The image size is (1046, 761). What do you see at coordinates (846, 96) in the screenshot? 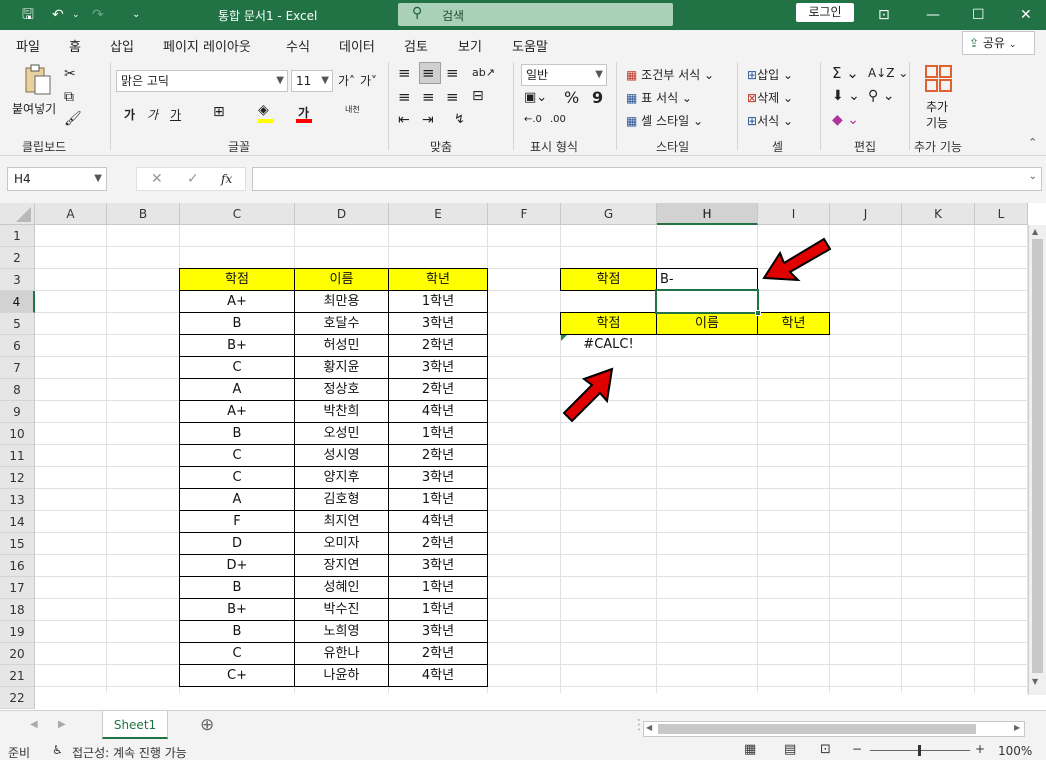
I see `fill-icon: ⬇ ⌄` at bounding box center [846, 96].